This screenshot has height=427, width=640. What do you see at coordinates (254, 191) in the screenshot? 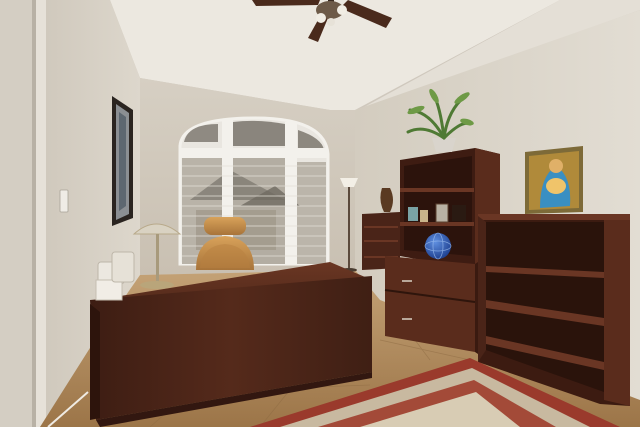
I see `arched-window-with-blinds` at bounding box center [254, 191].